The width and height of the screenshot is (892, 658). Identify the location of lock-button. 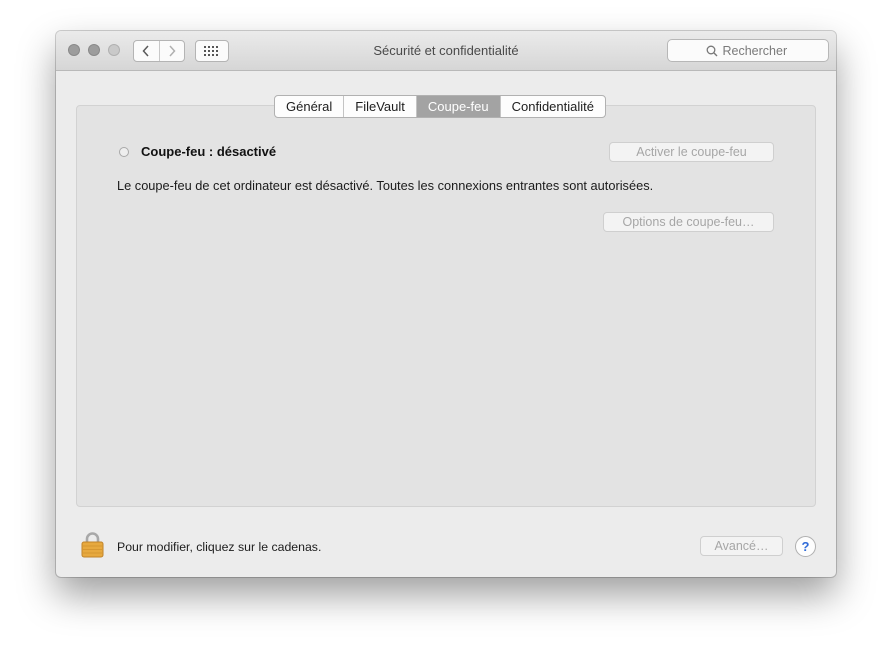
(92, 544).